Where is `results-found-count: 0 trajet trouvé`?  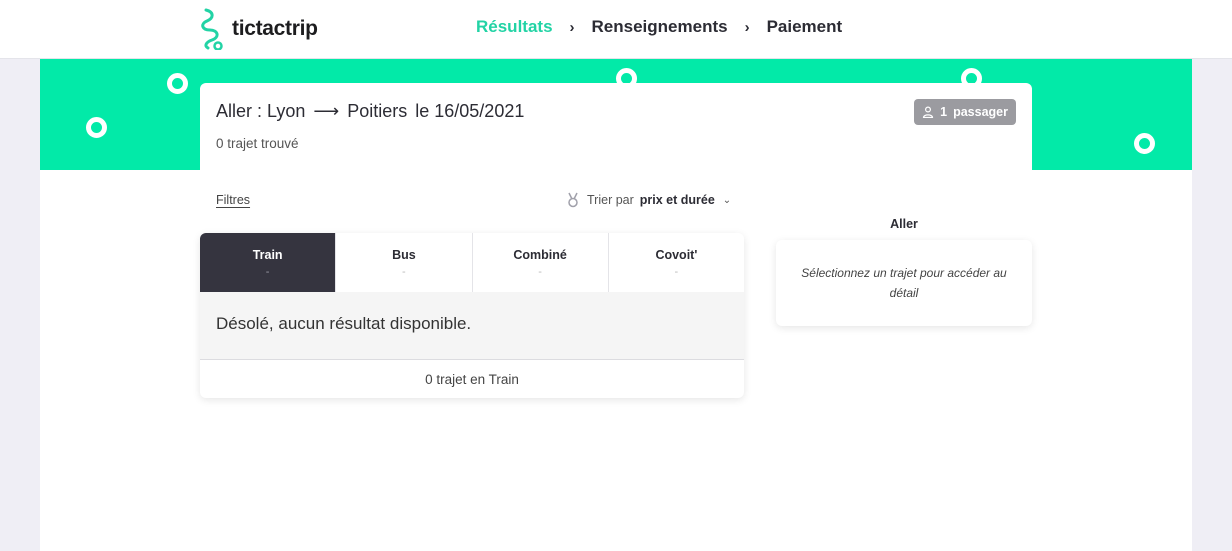 results-found-count: 0 trajet trouvé is located at coordinates (257, 143).